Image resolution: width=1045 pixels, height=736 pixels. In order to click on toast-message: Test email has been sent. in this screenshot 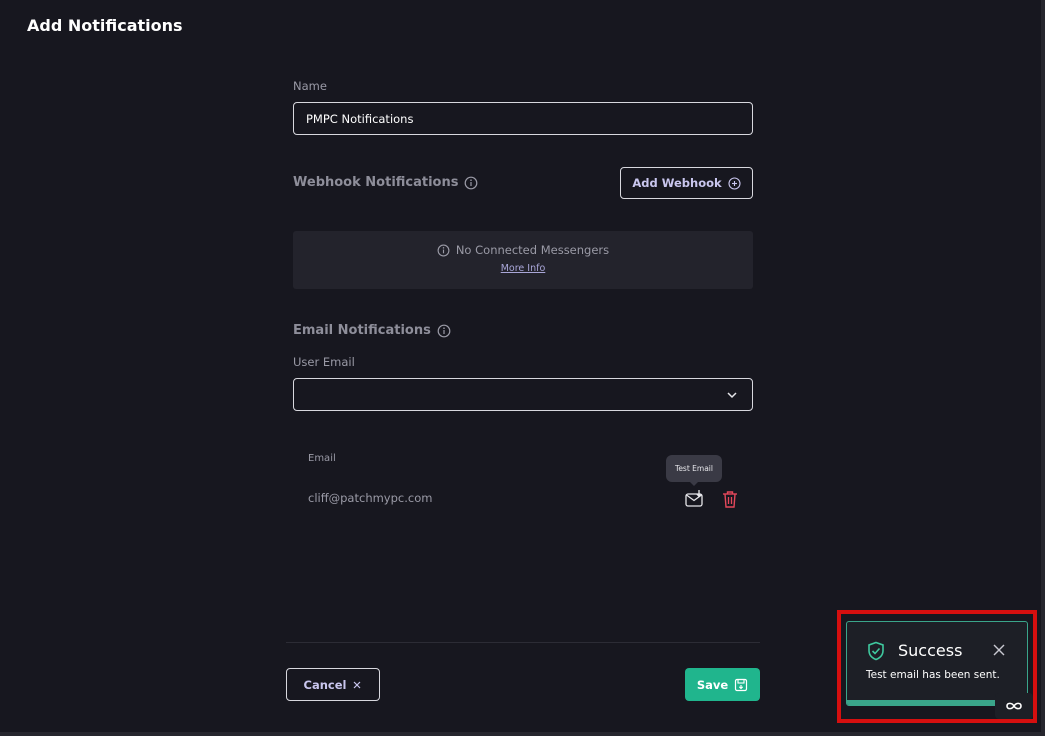, I will do `click(933, 675)`.